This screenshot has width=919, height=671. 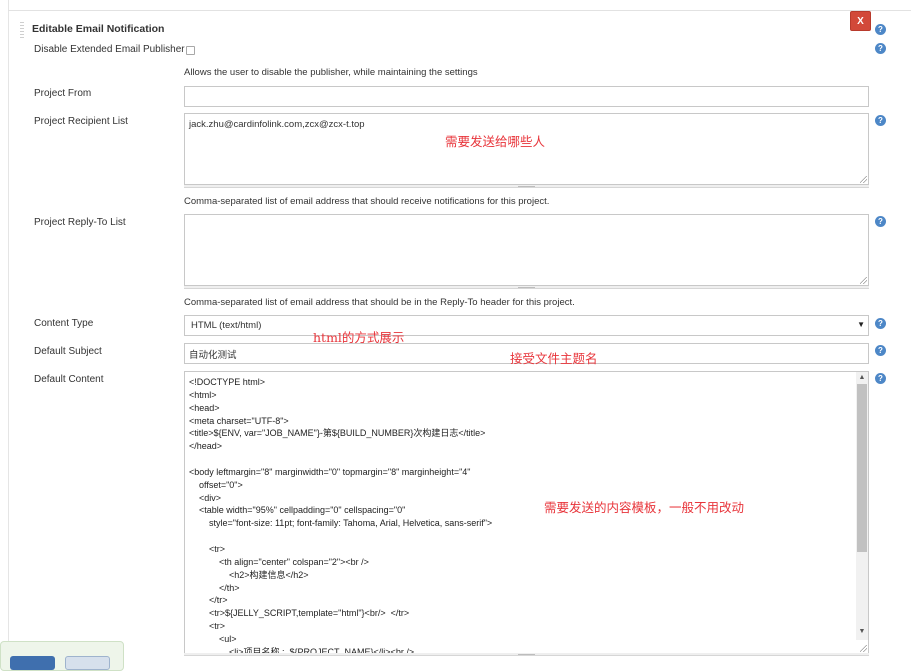 What do you see at coordinates (227, 382) in the screenshot?
I see `code-line: <!DOCTYPE html>` at bounding box center [227, 382].